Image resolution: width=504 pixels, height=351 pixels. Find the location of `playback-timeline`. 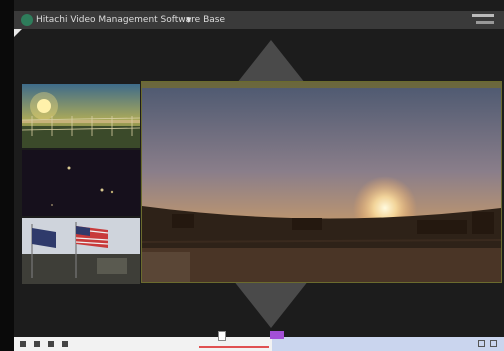

playback-timeline is located at coordinates (259, 344).